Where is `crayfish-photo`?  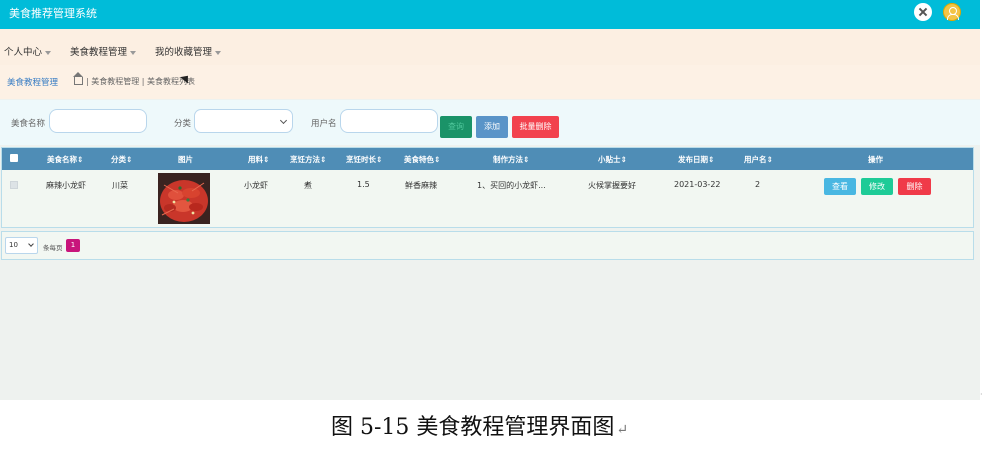
crayfish-photo is located at coordinates (184, 198).